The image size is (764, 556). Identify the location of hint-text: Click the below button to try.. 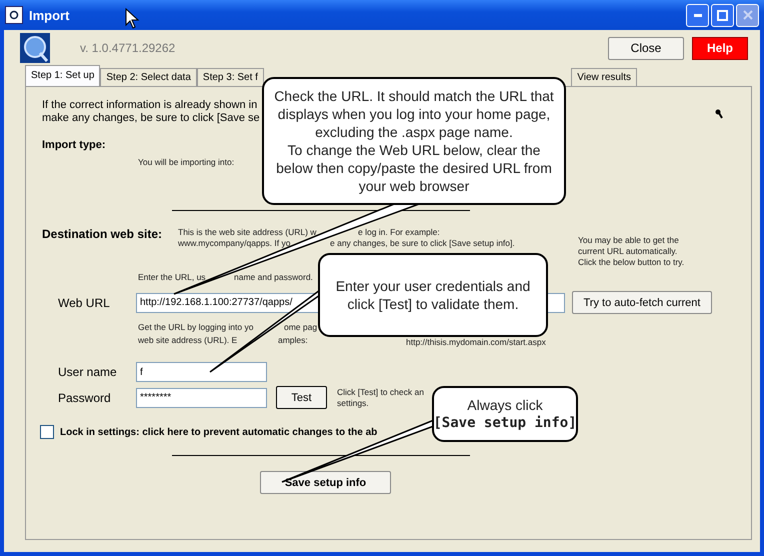
(631, 262).